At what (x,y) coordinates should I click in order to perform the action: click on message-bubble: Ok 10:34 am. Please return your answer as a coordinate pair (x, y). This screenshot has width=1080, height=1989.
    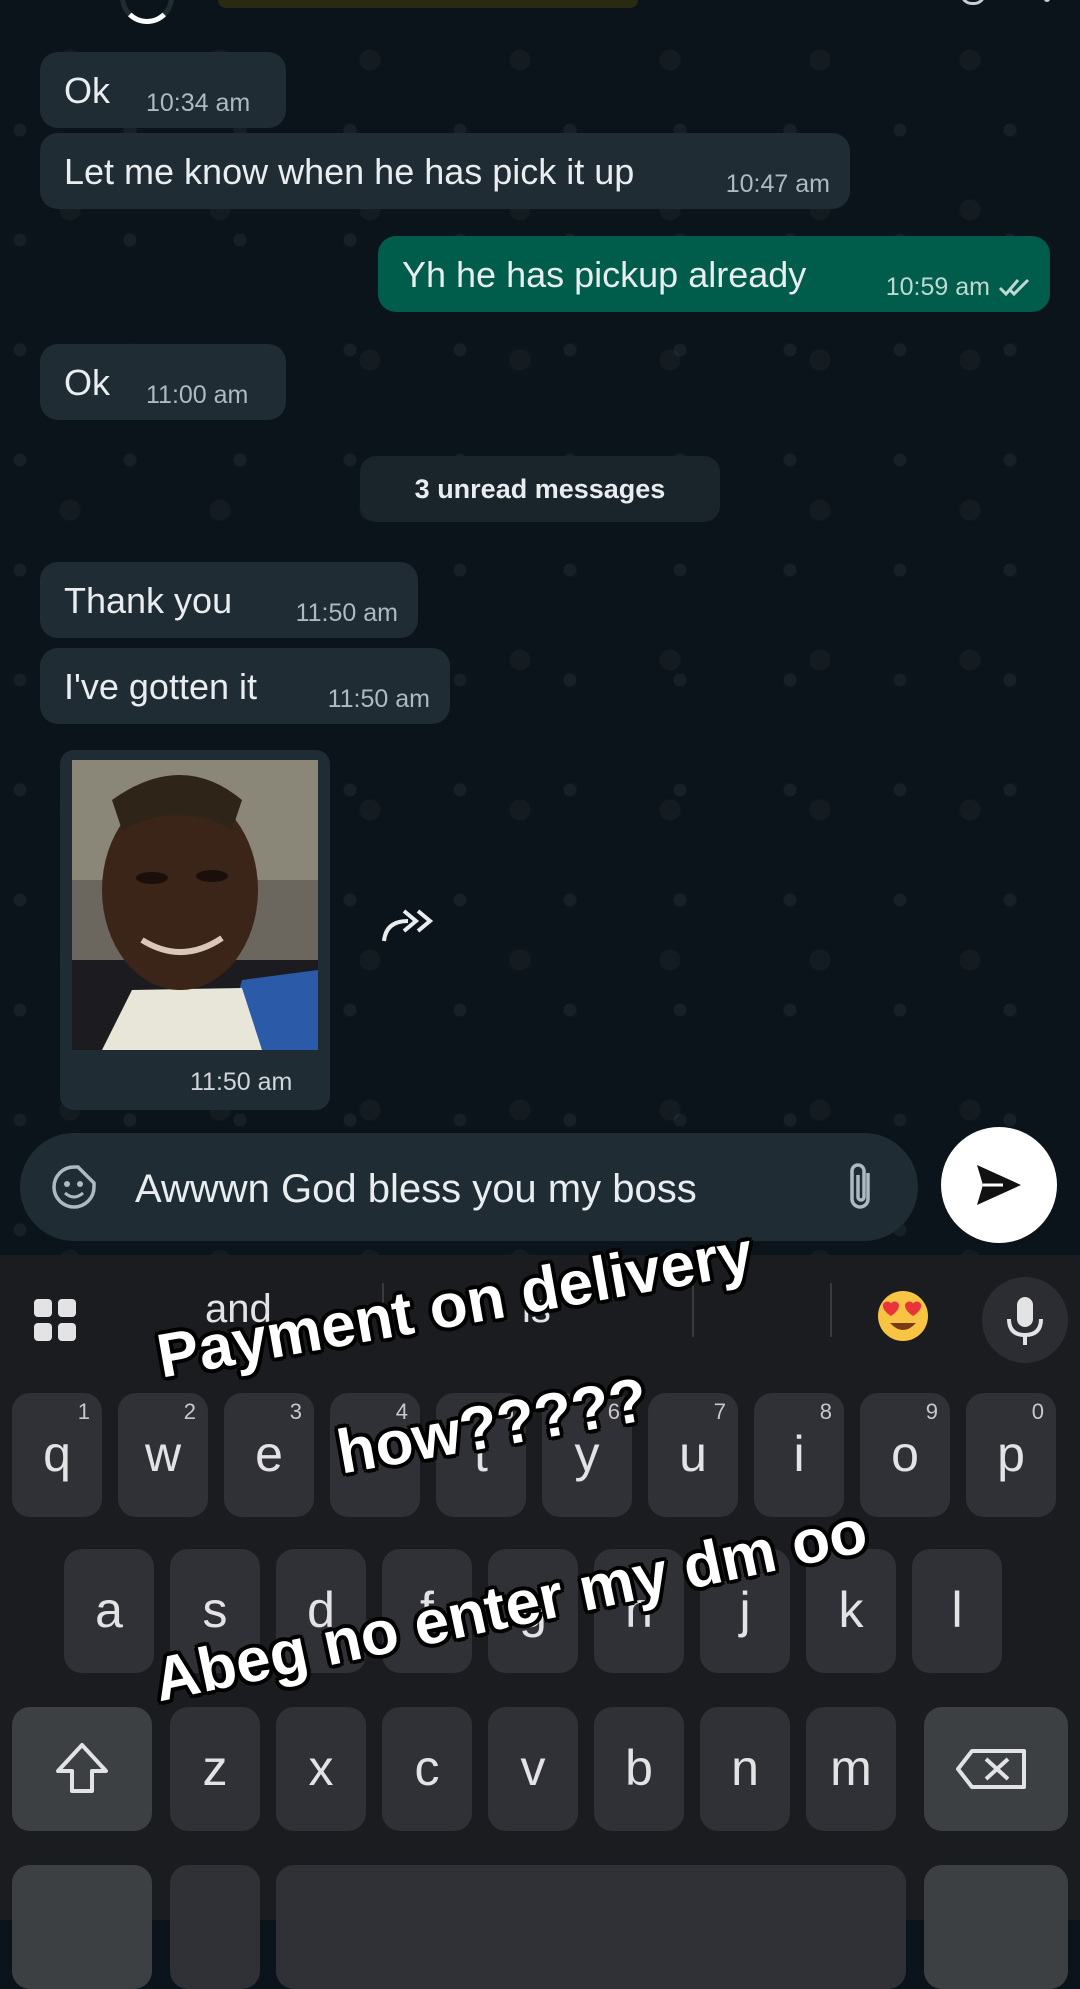
    Looking at the image, I should click on (163, 90).